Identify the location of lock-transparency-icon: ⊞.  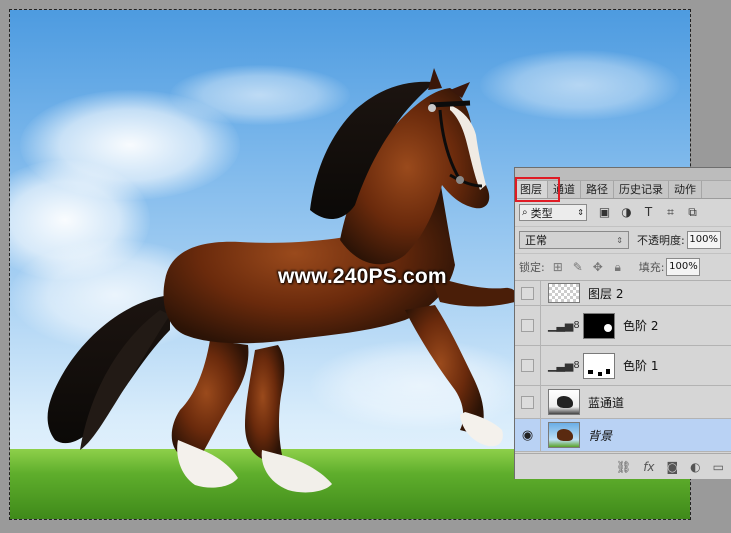
(558, 267).